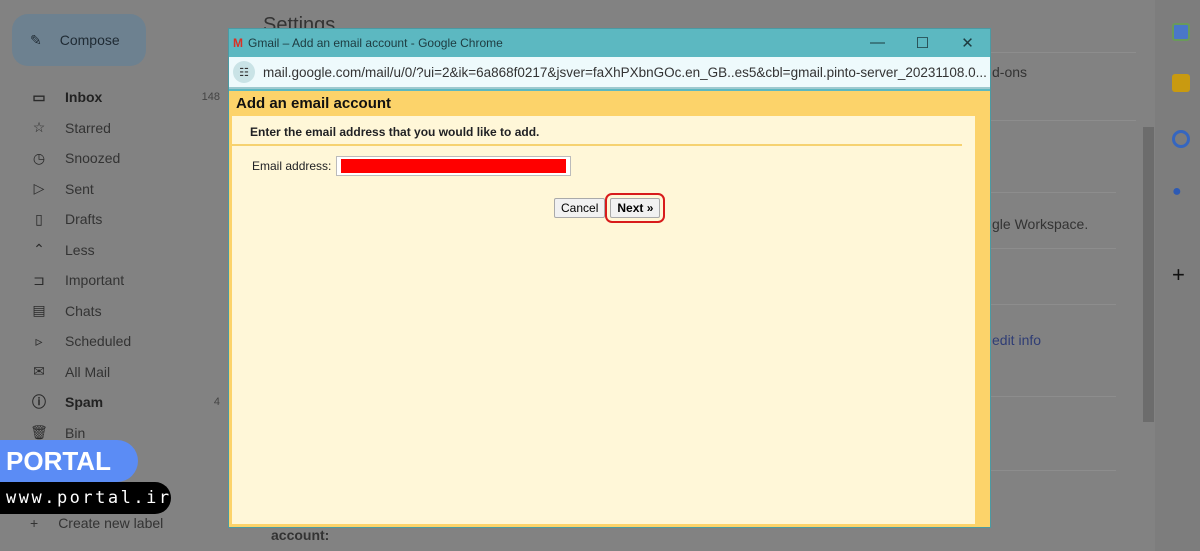  Describe the element at coordinates (75, 432) in the screenshot. I see `sidebar-item-label: Bin` at that location.